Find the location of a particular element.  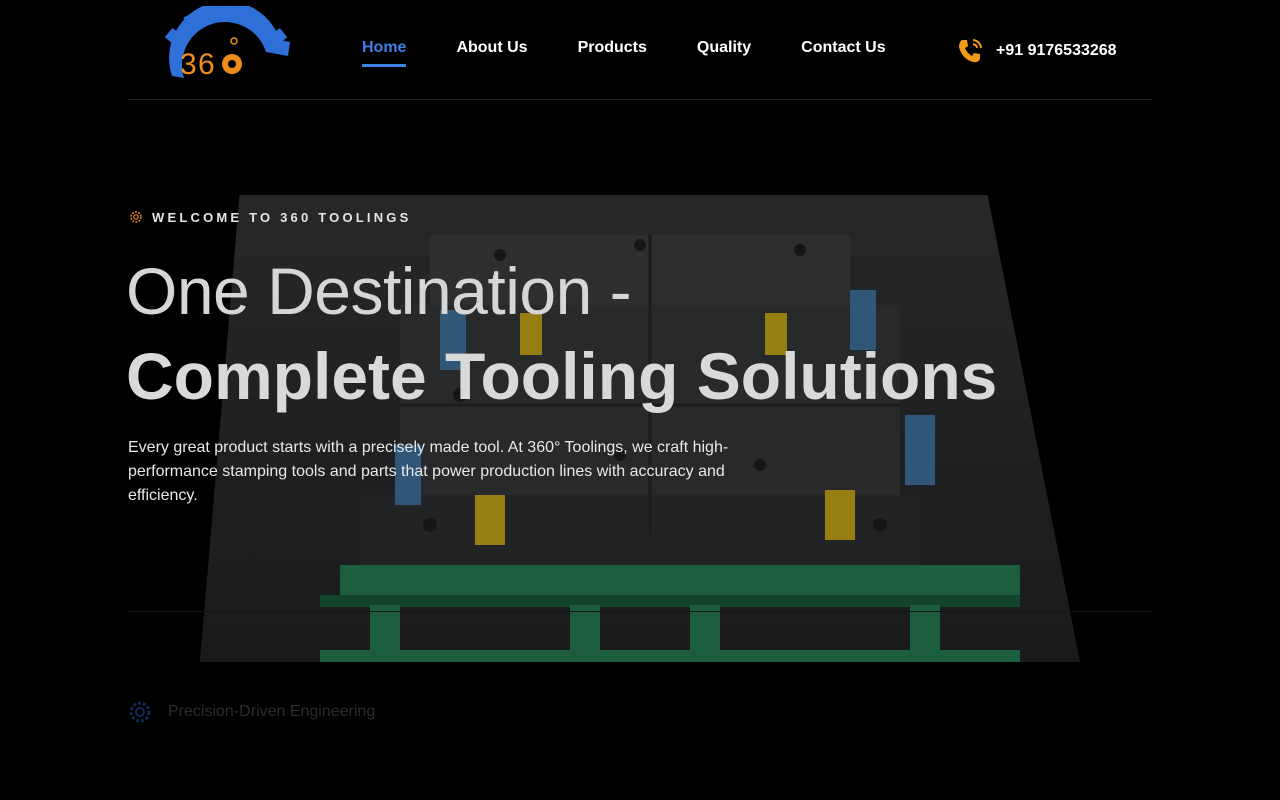

feature-item: Precision-Driven Engineering is located at coordinates (251, 712).